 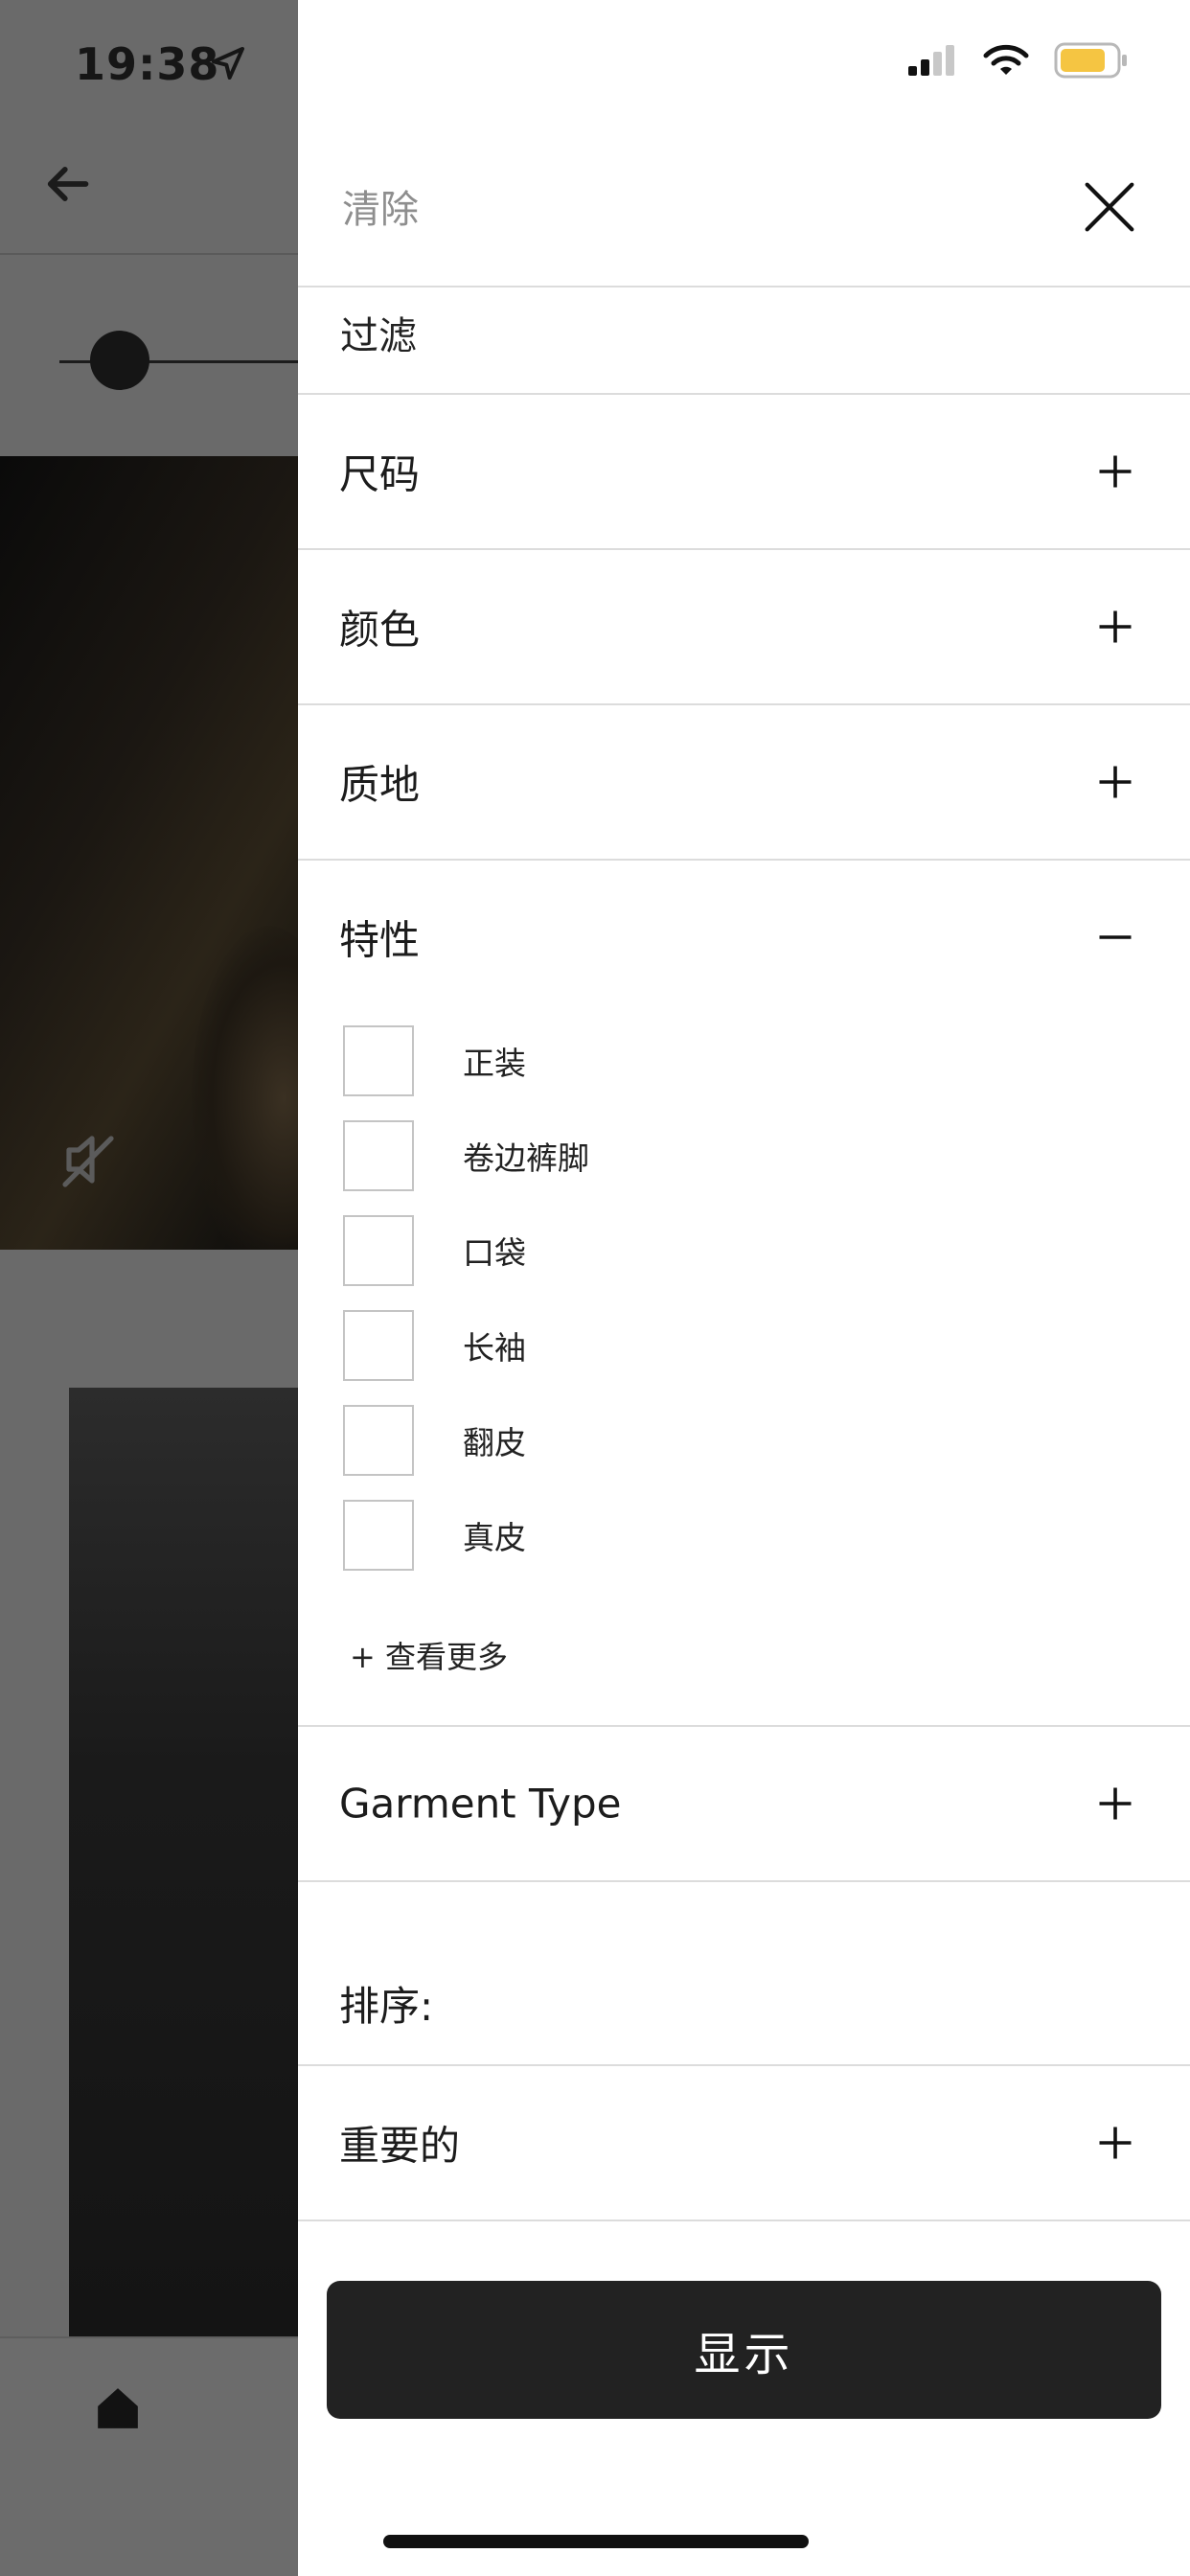 I want to click on cellular-signal-icon, so click(x=931, y=60).